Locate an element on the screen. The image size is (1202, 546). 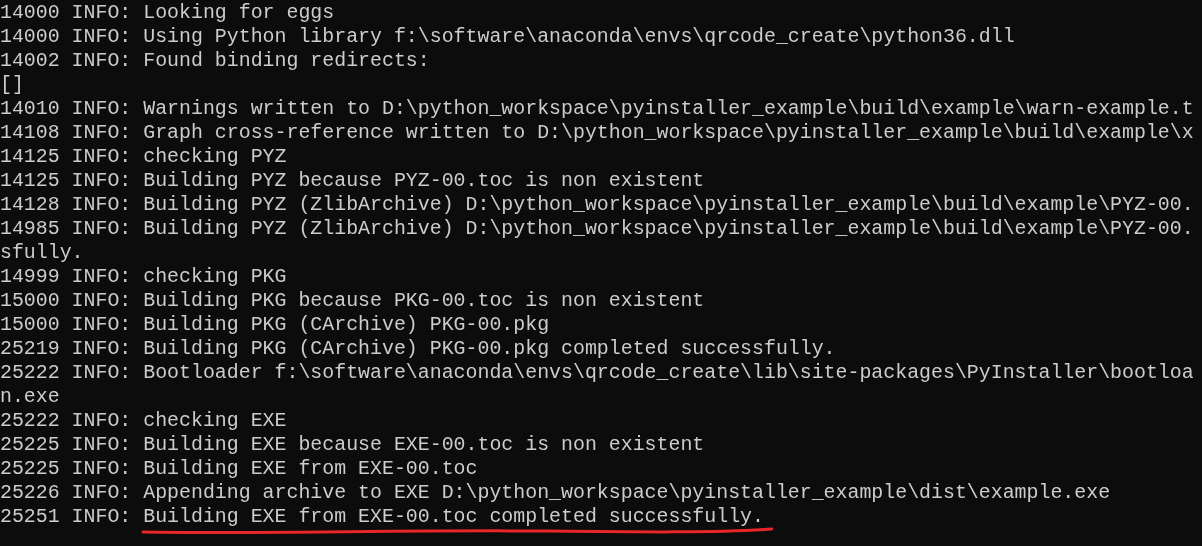
log-message: checking EXE is located at coordinates (215, 420).